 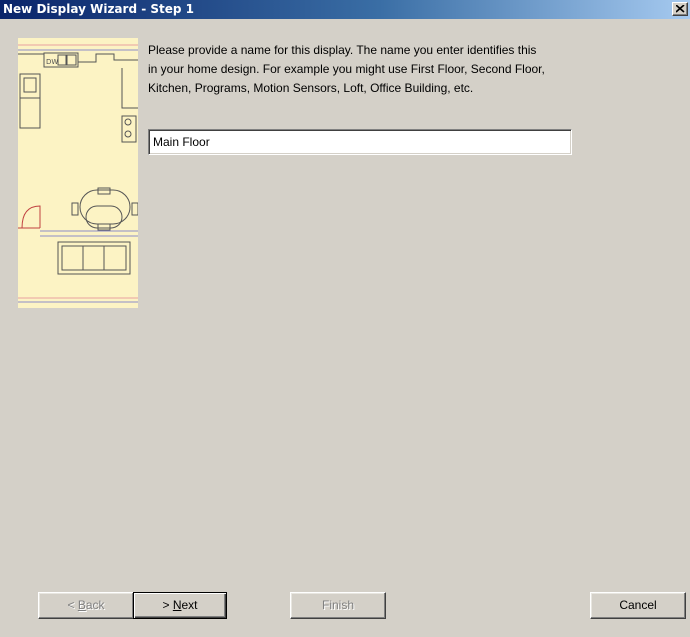 What do you see at coordinates (638, 605) in the screenshot?
I see `cancel-button: Cancel` at bounding box center [638, 605].